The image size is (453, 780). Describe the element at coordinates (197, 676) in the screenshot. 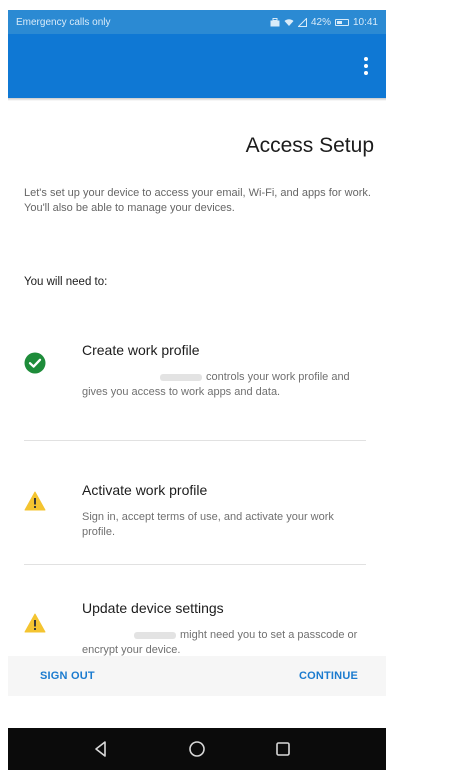

I see `bottom-action-bar: SIGN OUT CONTINUE` at that location.